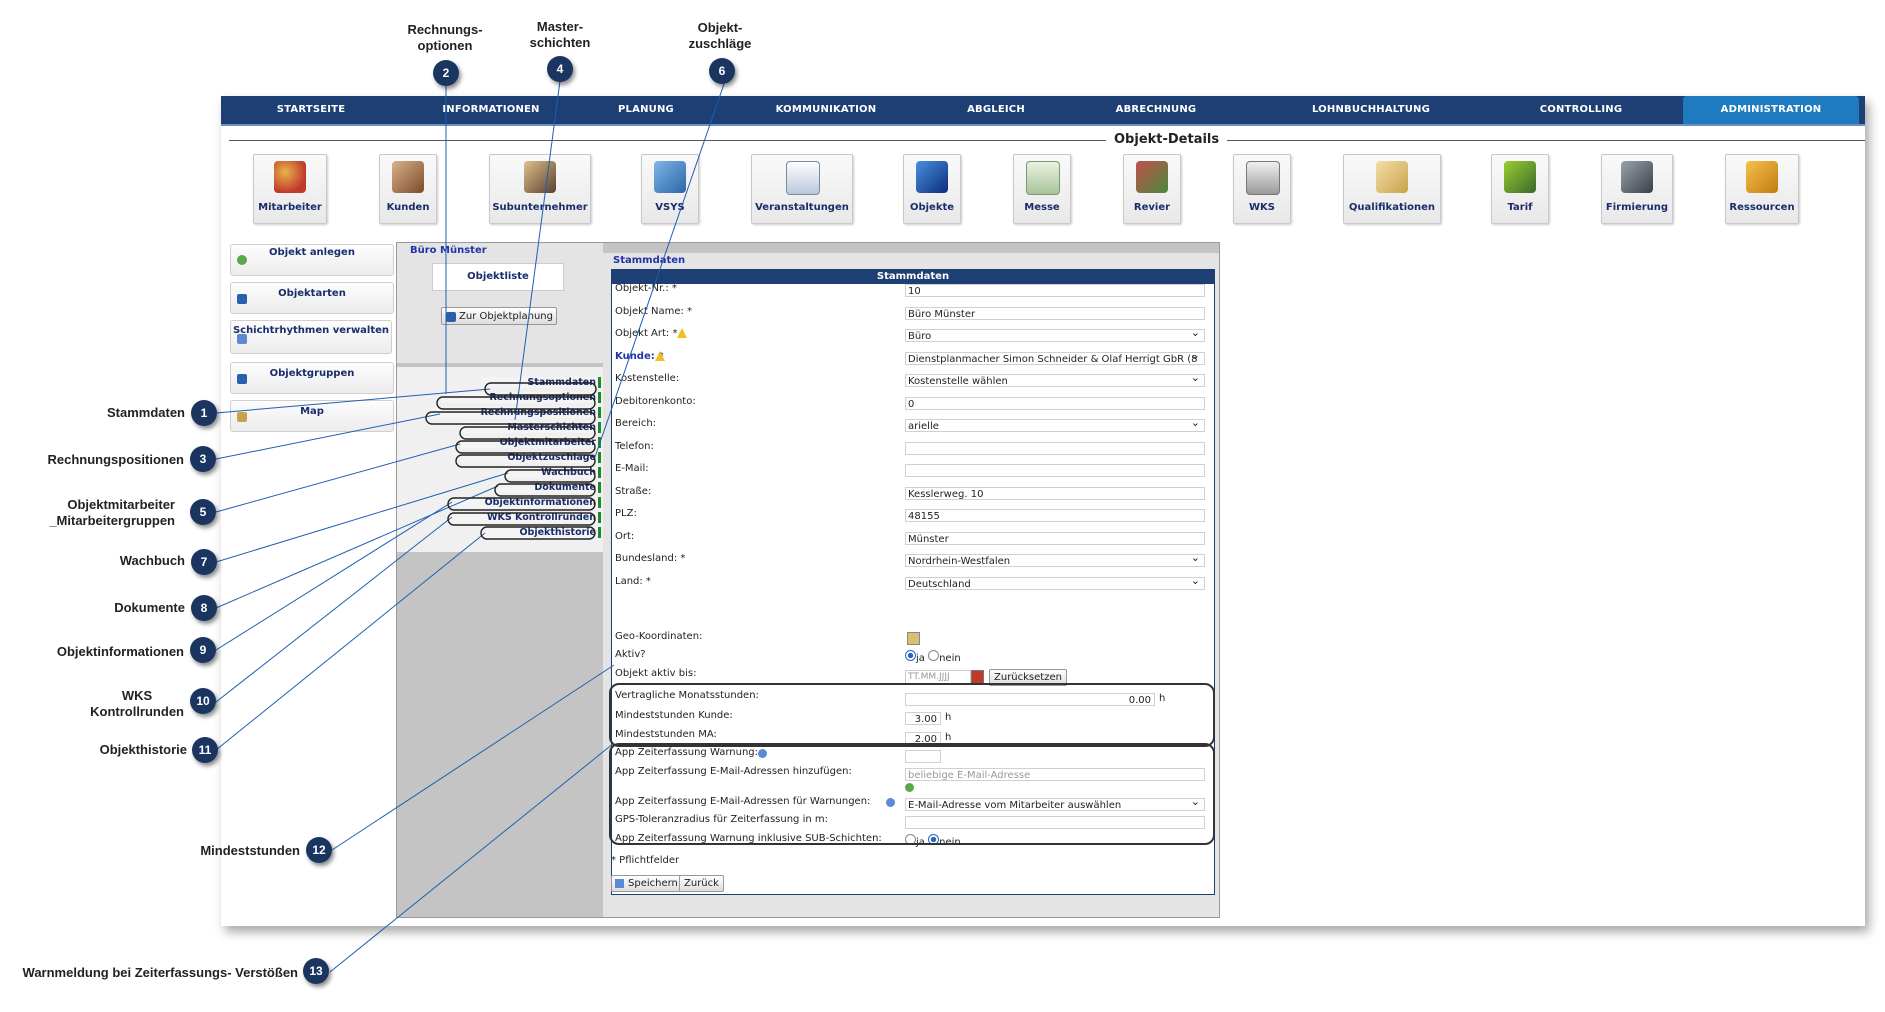  I want to click on callout-label-5: Objektmitarbeiter _Mitarbeitergruppen, so click(112, 512).